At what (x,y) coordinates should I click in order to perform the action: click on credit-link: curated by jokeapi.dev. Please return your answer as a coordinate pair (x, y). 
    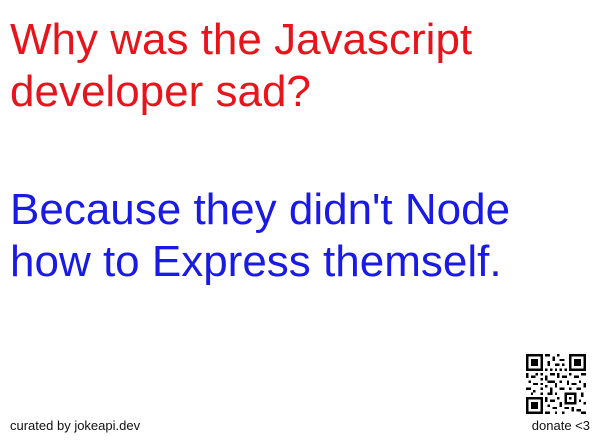
    Looking at the image, I should click on (75, 425).